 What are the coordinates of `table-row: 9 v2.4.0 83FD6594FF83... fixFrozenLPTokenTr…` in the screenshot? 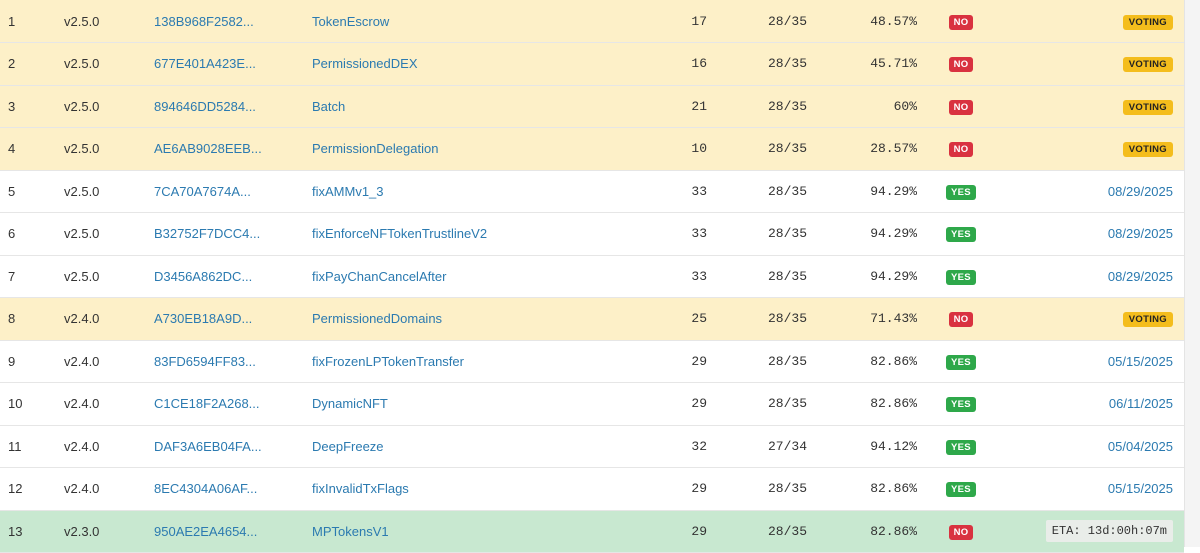 It's located at (592, 361).